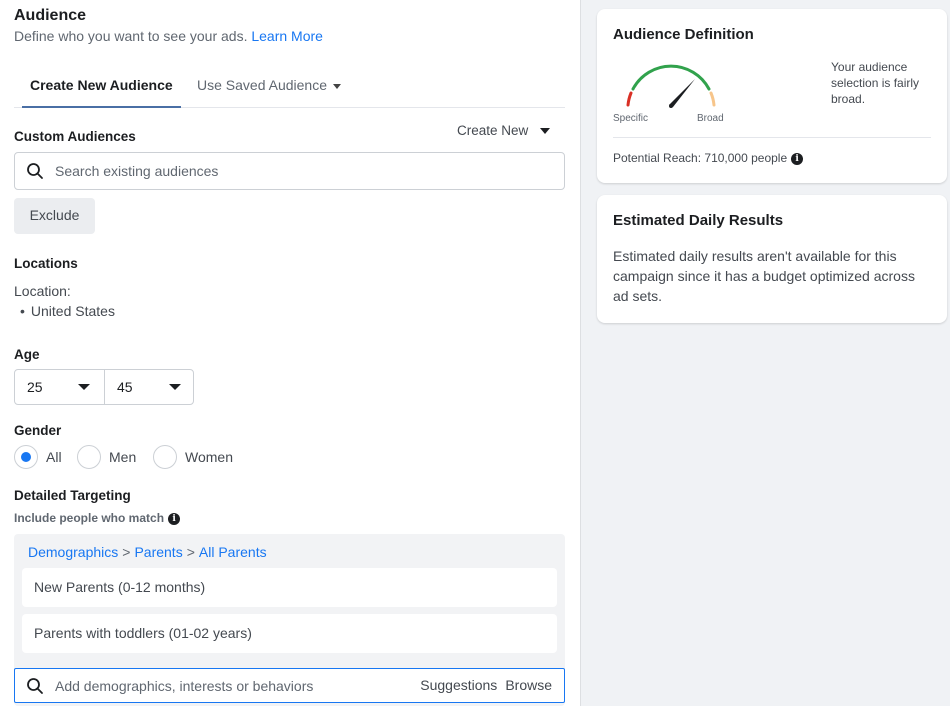 The height and width of the screenshot is (706, 950). What do you see at coordinates (125, 387) in the screenshot?
I see `age-max-value: 45` at bounding box center [125, 387].